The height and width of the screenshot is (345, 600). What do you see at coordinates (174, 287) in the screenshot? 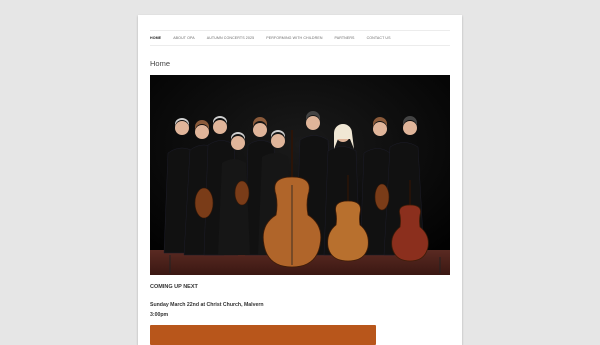
I see `coming-up-heading: COMING UP NEXT` at bounding box center [174, 287].